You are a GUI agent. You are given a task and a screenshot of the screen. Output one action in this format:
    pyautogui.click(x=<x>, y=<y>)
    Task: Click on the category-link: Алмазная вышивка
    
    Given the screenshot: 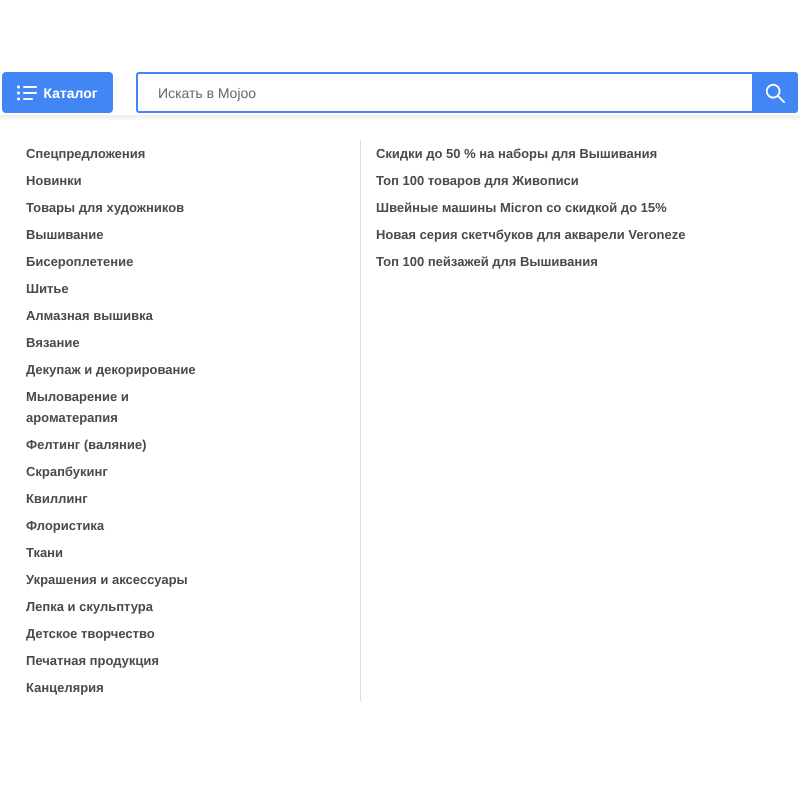 What is the action you would take?
    pyautogui.click(x=89, y=315)
    